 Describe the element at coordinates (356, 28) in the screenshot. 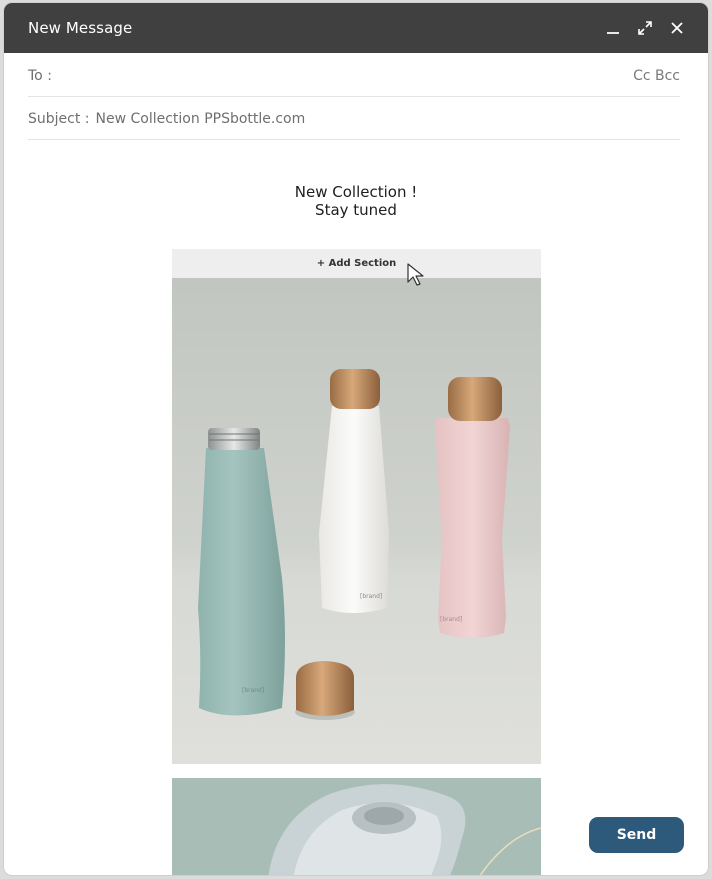

I see `title-bar: New Message` at that location.